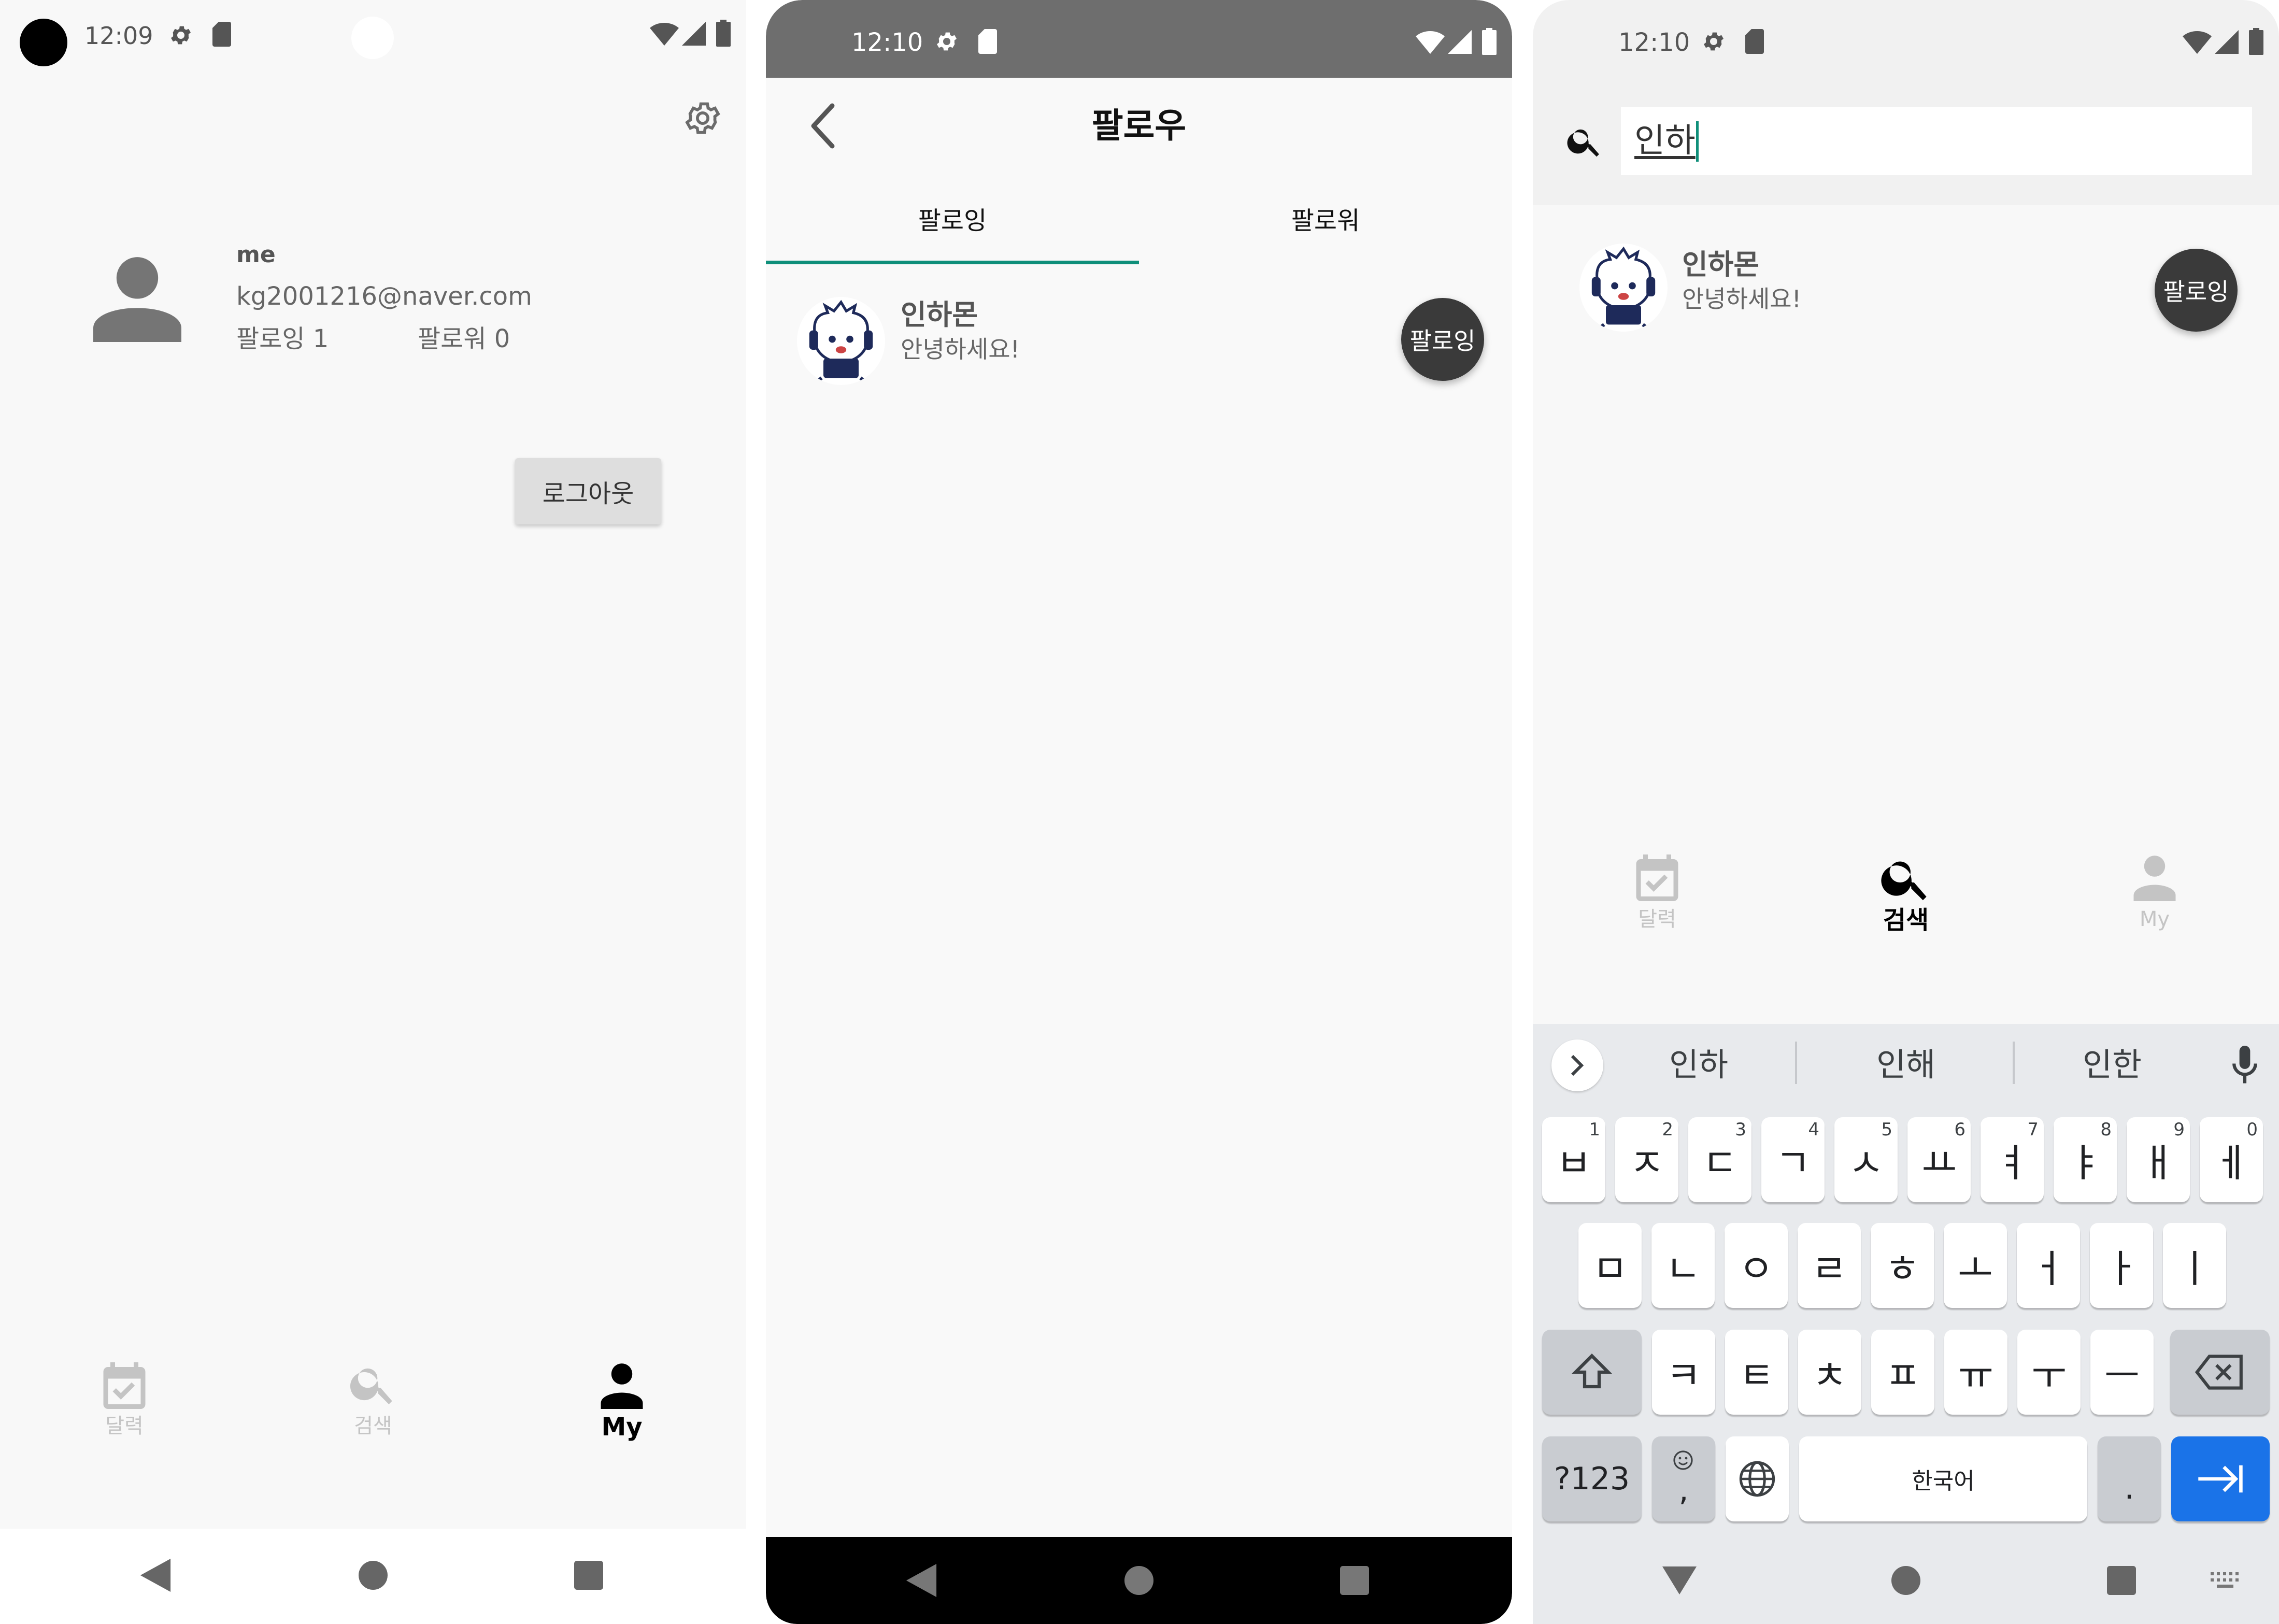 This screenshot has width=2279, height=1624. I want to click on key: ㅁ, so click(1610, 1266).